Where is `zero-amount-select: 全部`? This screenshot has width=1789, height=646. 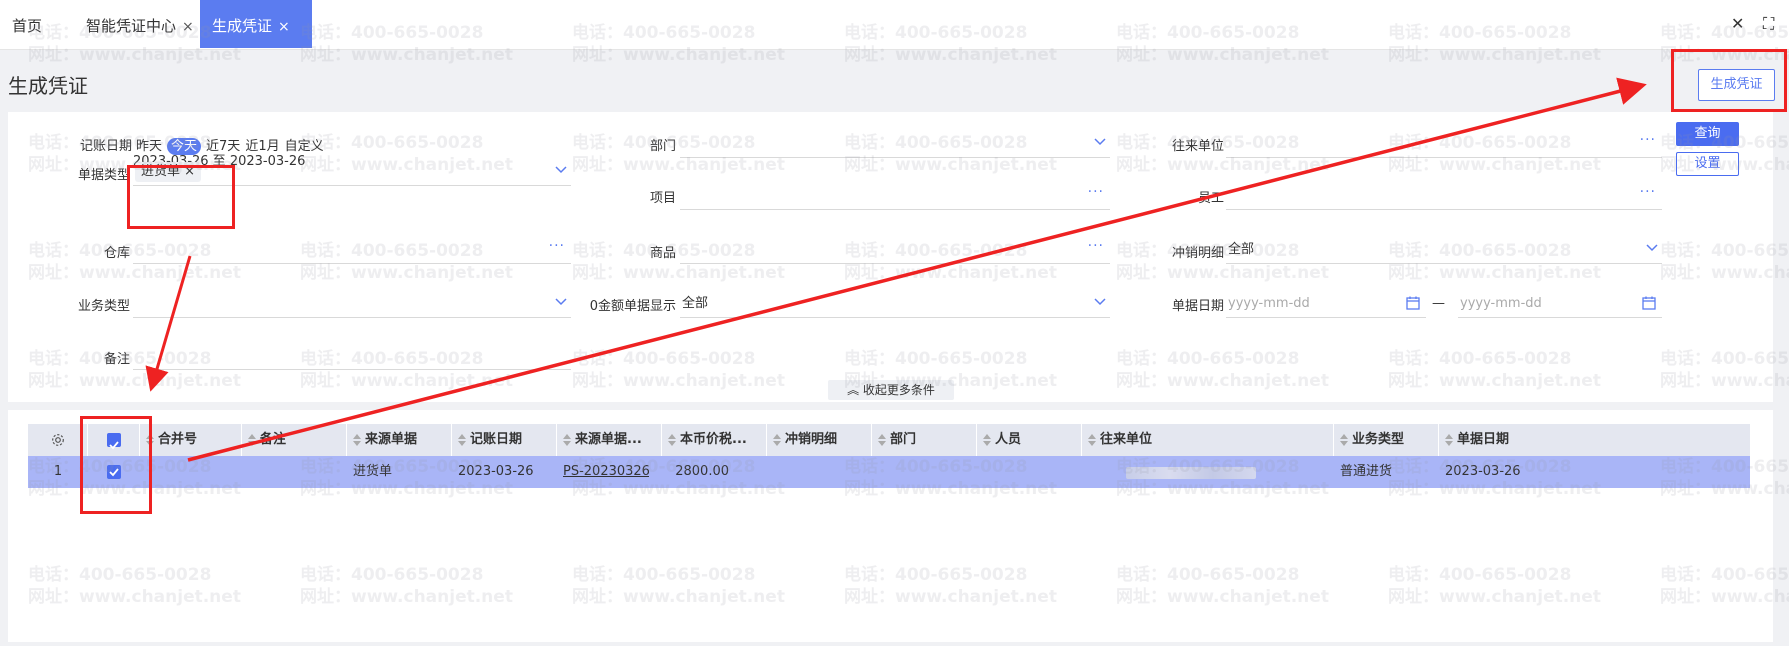
zero-amount-select: 全部 is located at coordinates (895, 305).